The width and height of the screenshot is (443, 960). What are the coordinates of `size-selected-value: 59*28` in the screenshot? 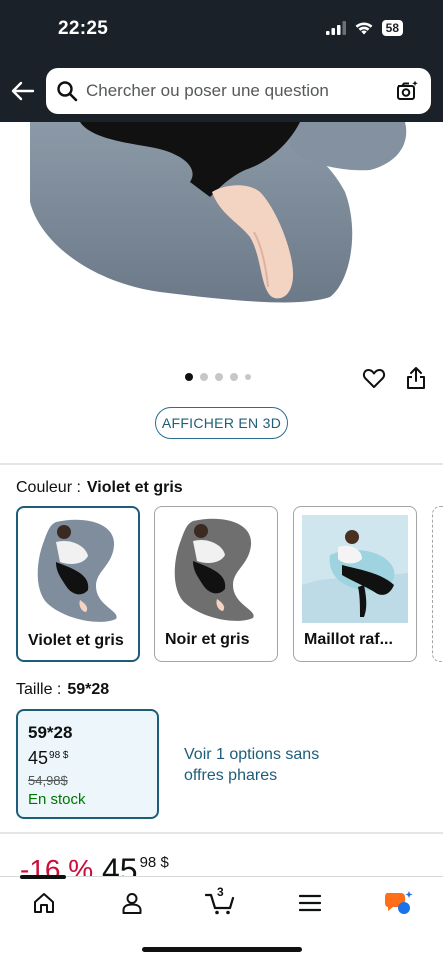 It's located at (88, 689).